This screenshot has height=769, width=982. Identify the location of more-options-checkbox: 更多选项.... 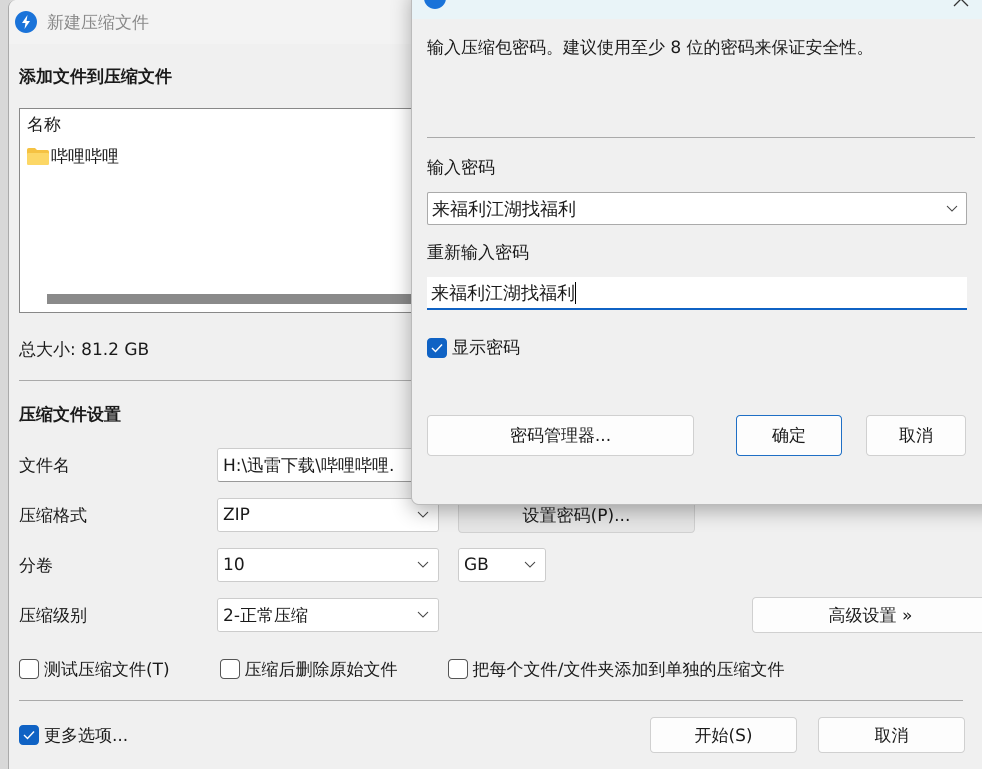
(73, 735).